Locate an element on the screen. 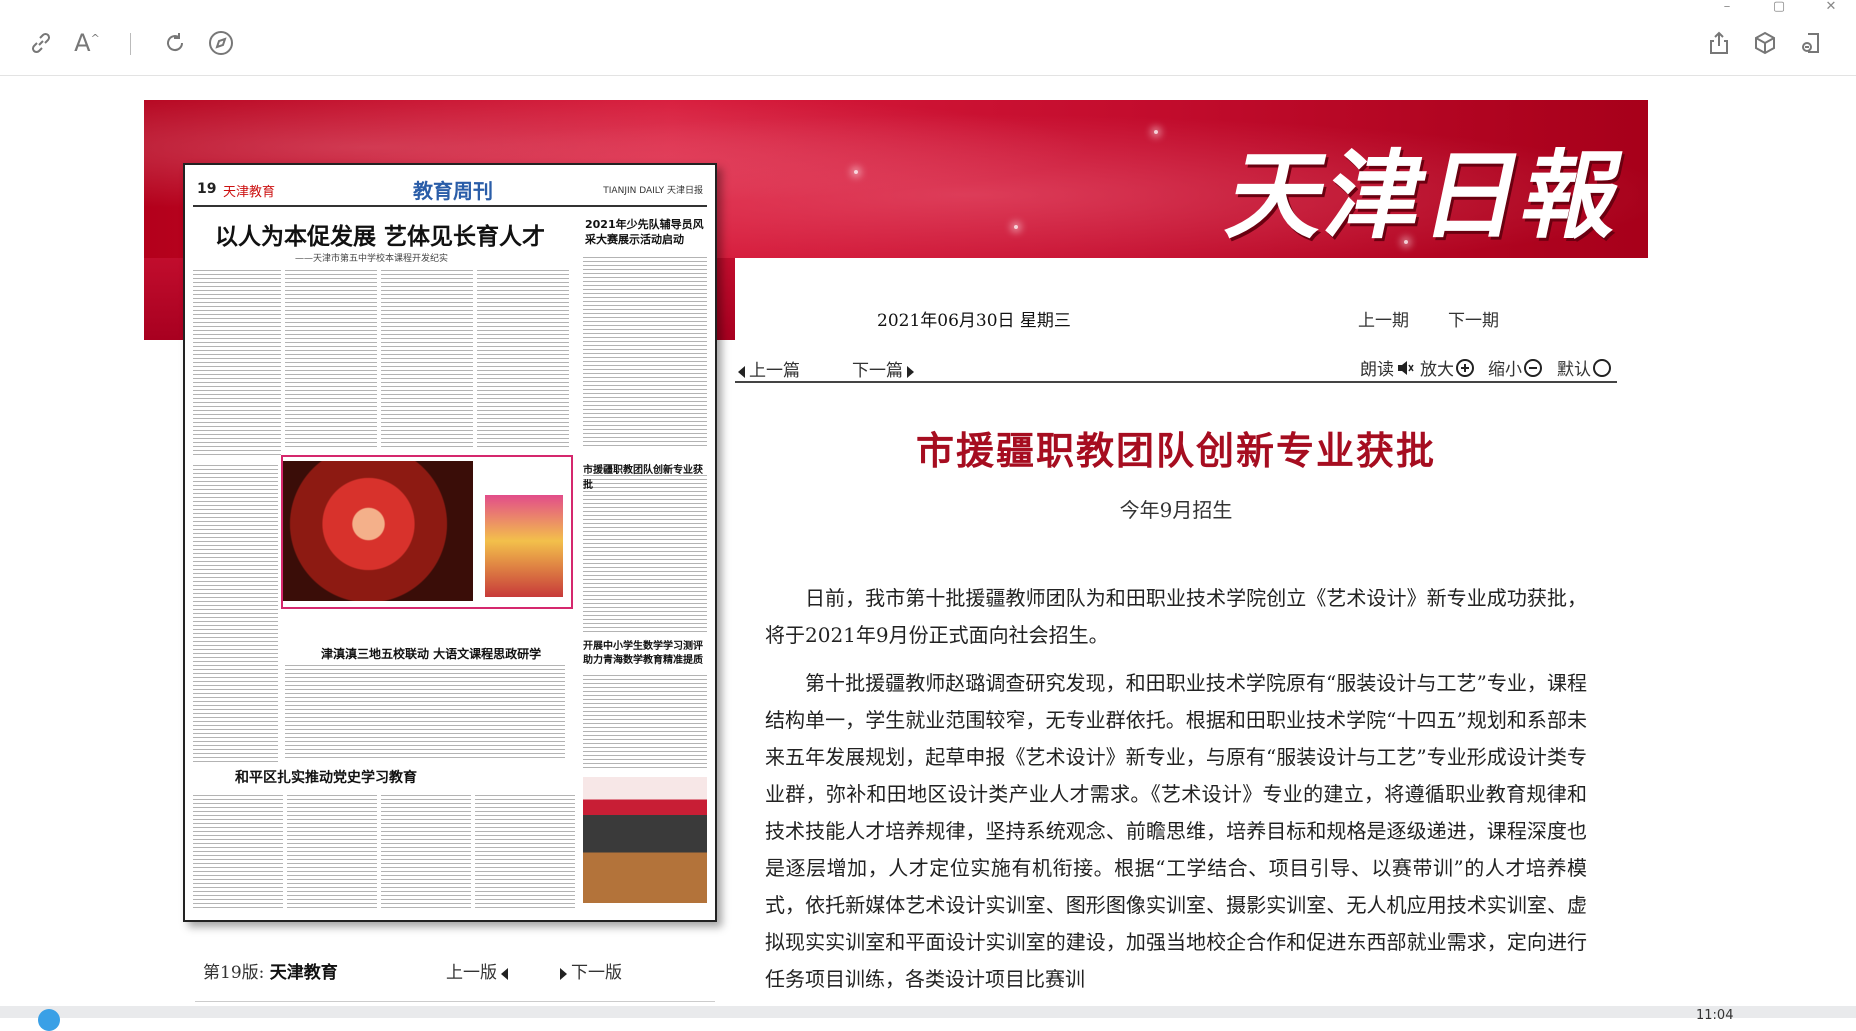 The width and height of the screenshot is (1856, 1031). article-subtitle: 今年9月招生 is located at coordinates (1176, 510).